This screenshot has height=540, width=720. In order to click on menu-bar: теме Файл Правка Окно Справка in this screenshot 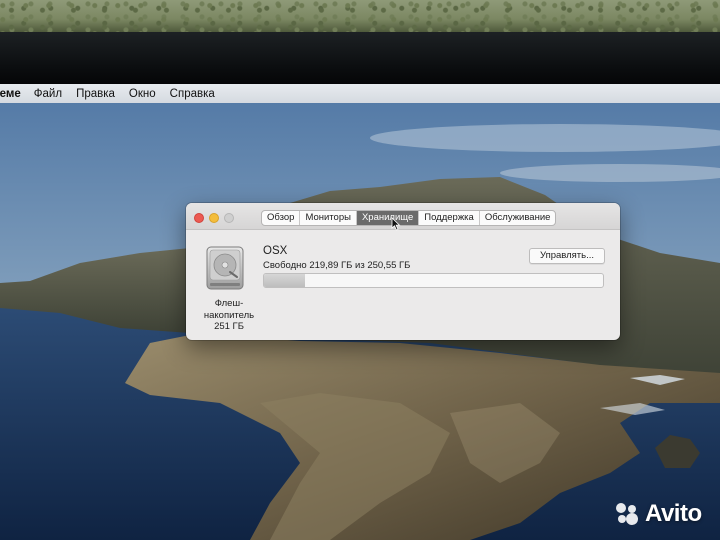, I will do `click(360, 93)`.